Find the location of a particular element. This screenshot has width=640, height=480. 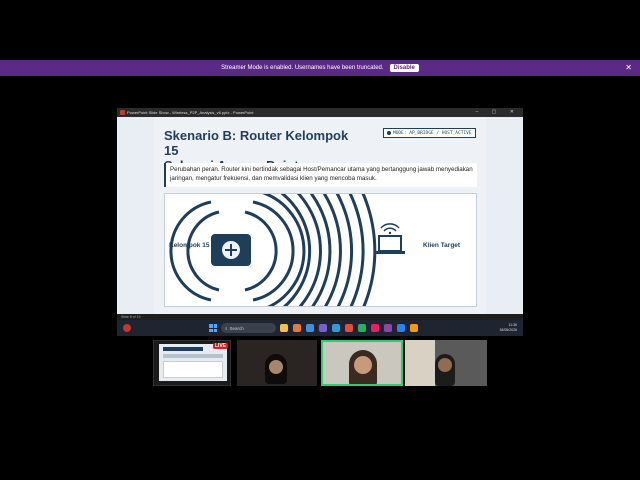

signal-waves-graphic is located at coordinates (287, 250).